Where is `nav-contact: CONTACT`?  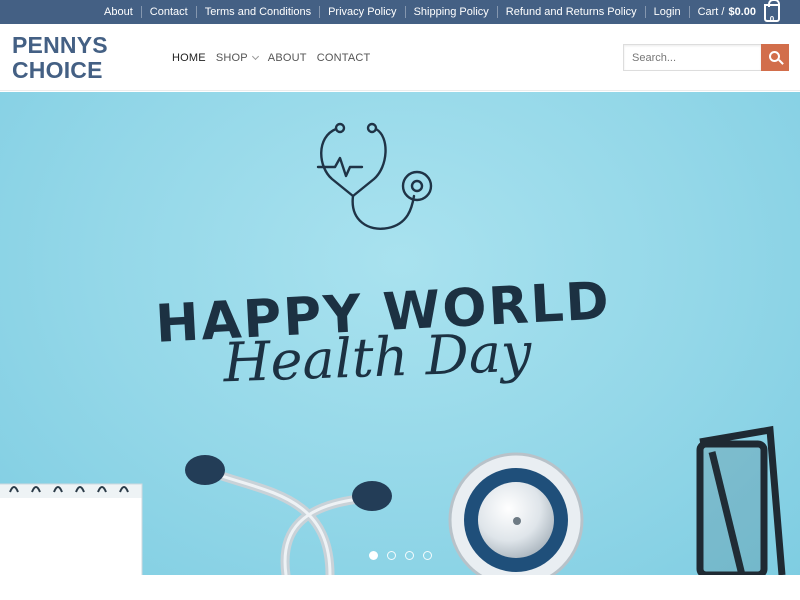 nav-contact: CONTACT is located at coordinates (344, 58).